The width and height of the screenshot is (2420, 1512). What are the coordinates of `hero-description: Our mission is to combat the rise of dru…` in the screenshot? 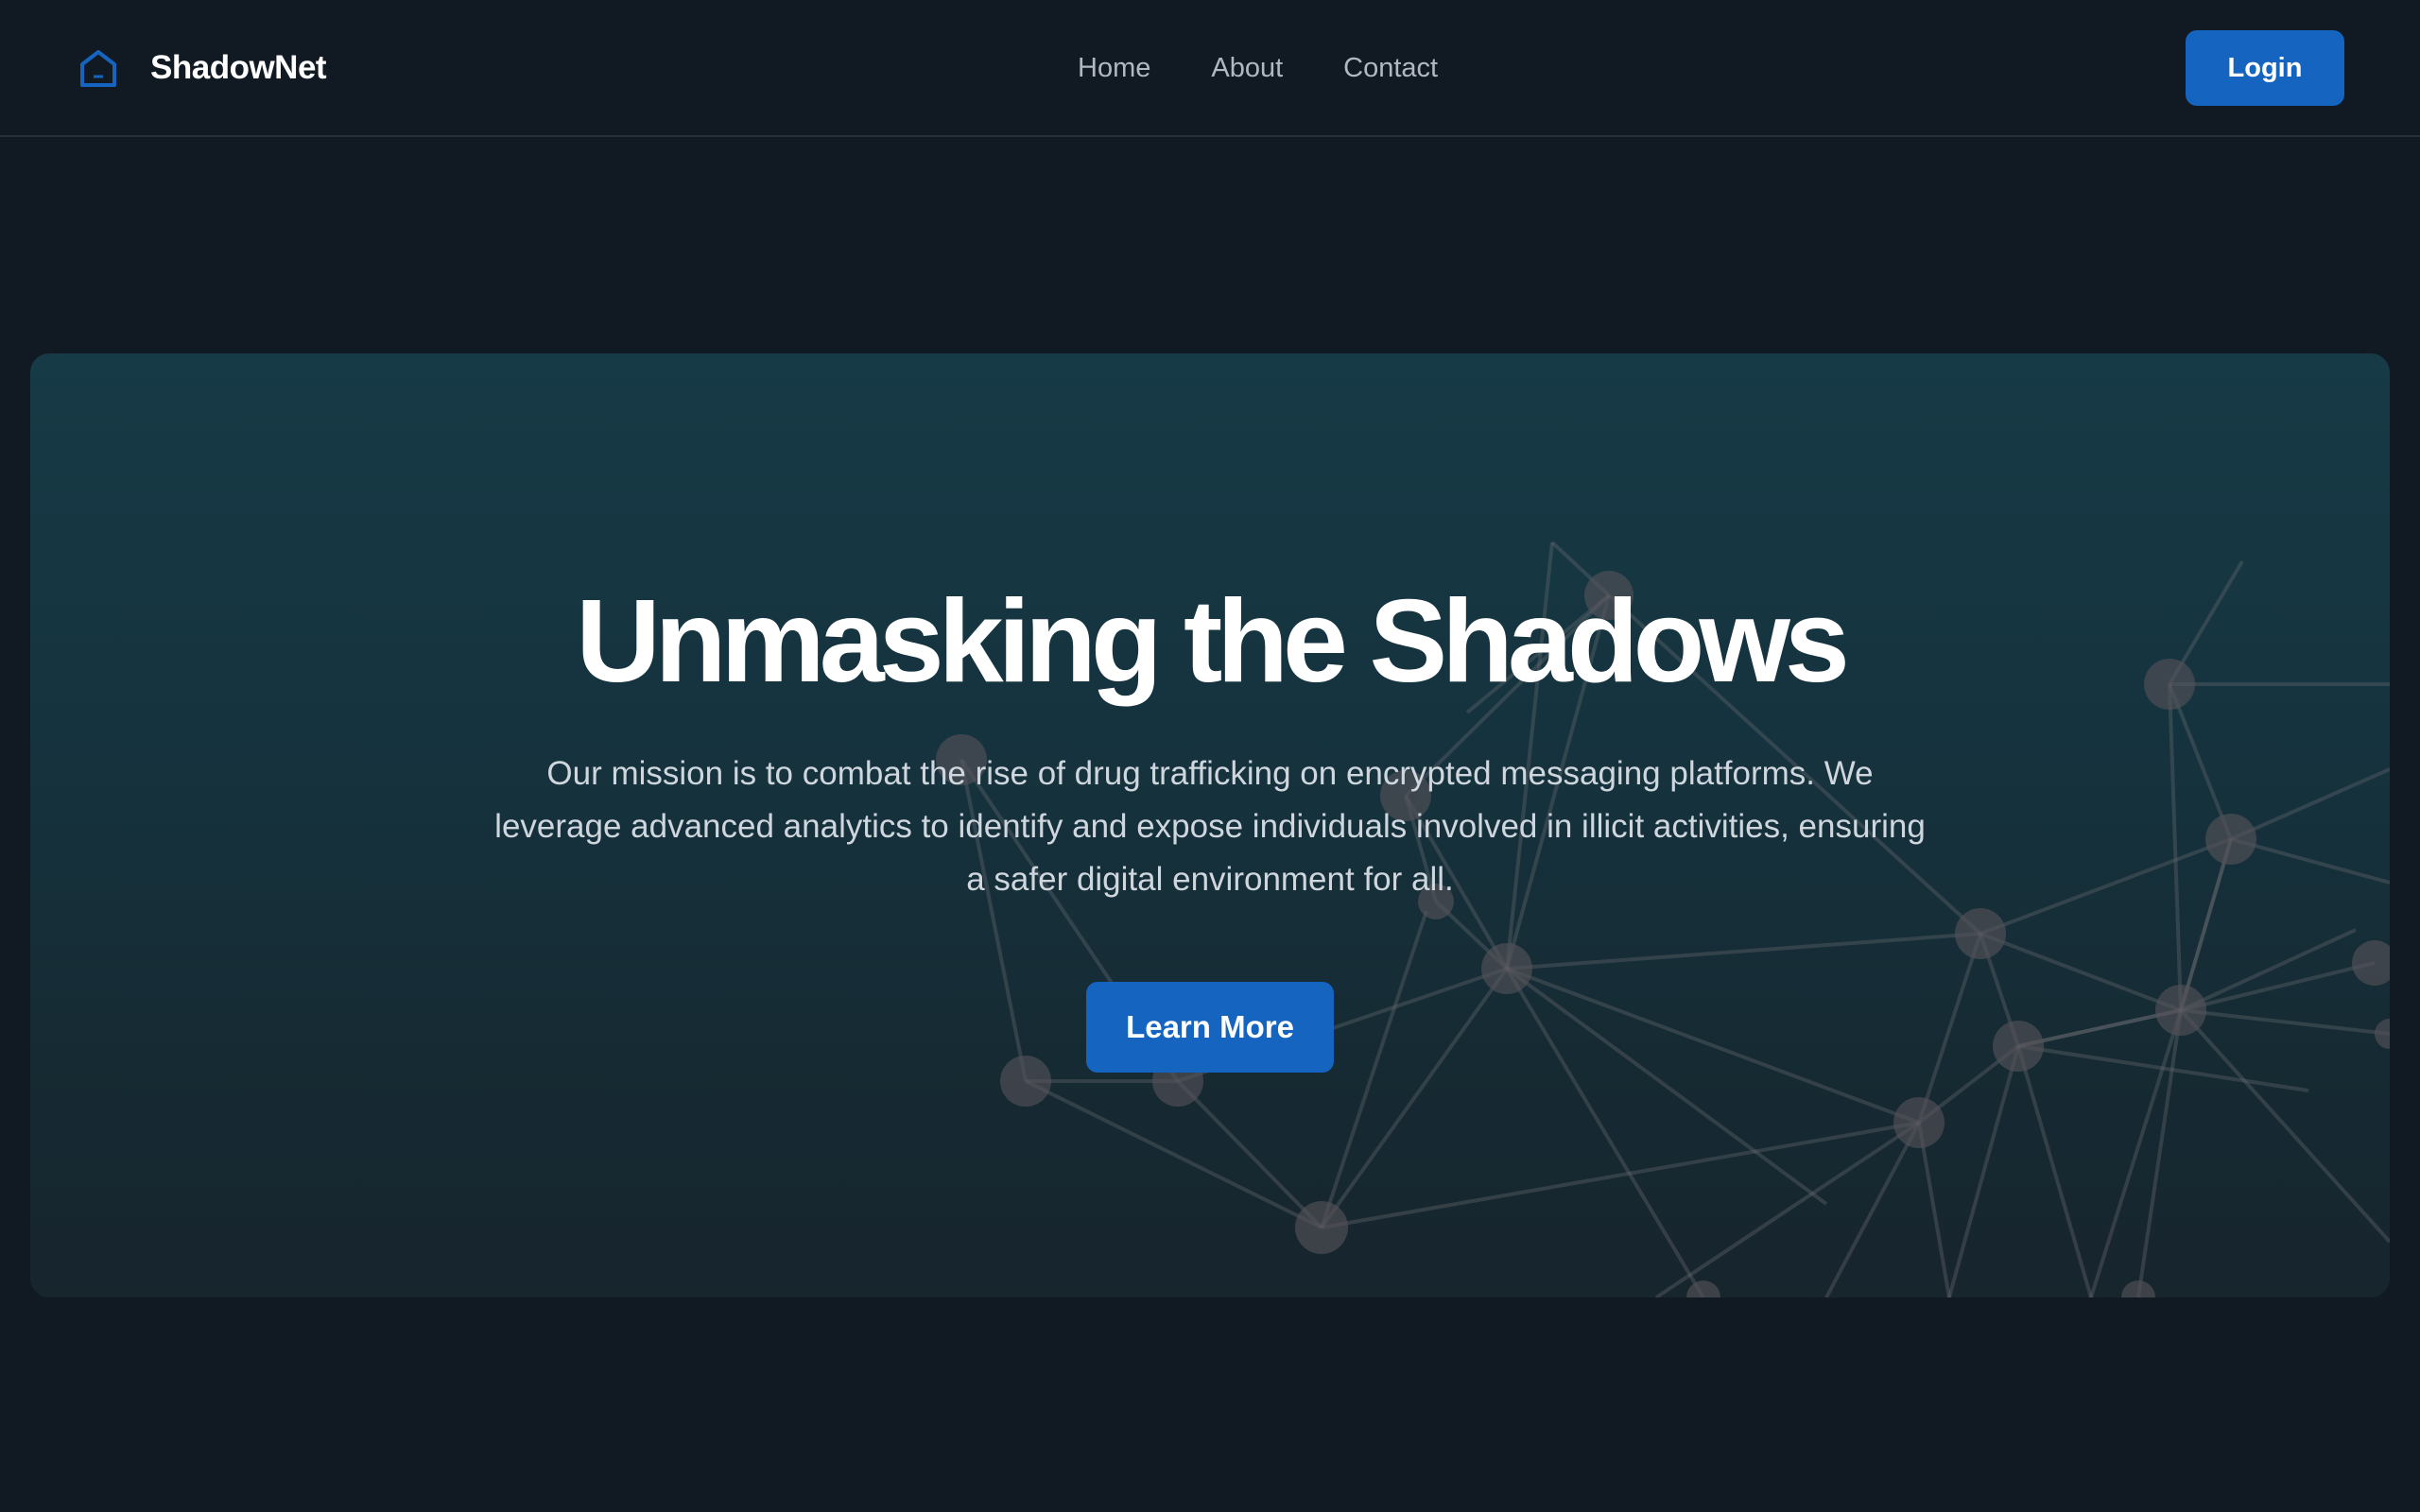 It's located at (1210, 826).